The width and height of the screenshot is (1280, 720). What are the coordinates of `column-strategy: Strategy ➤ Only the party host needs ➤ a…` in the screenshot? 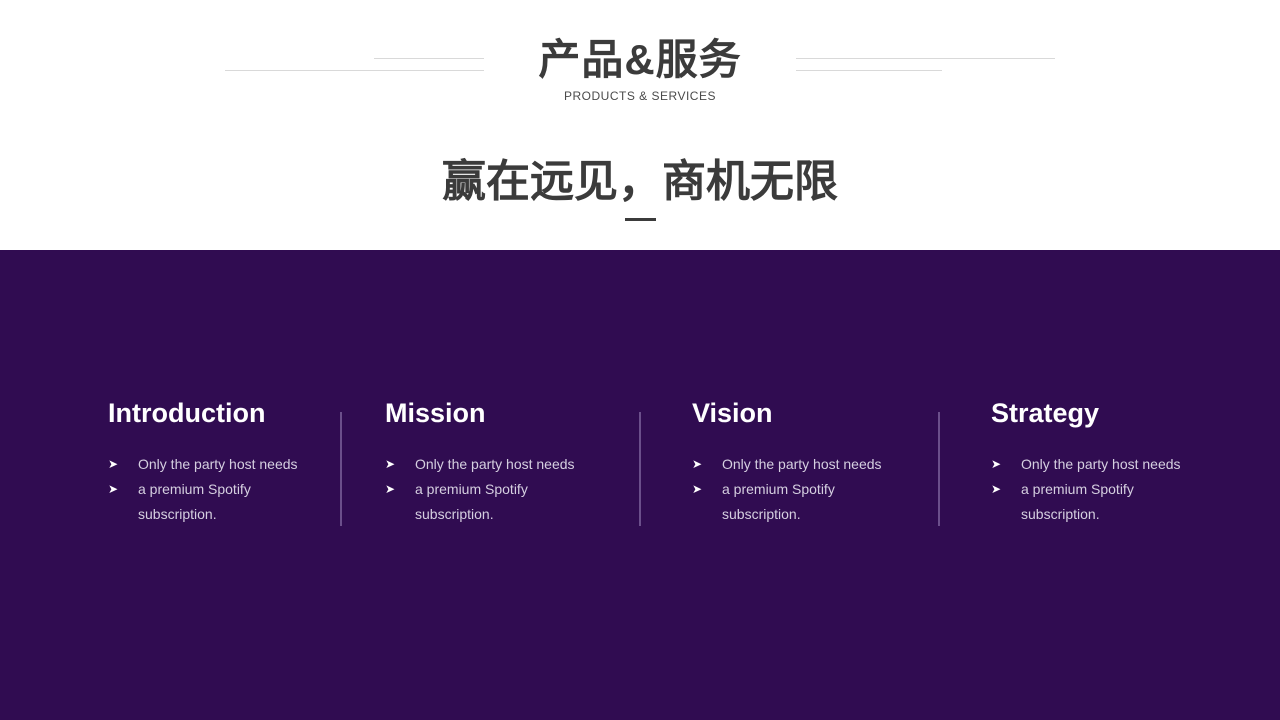 It's located at (1111, 460).